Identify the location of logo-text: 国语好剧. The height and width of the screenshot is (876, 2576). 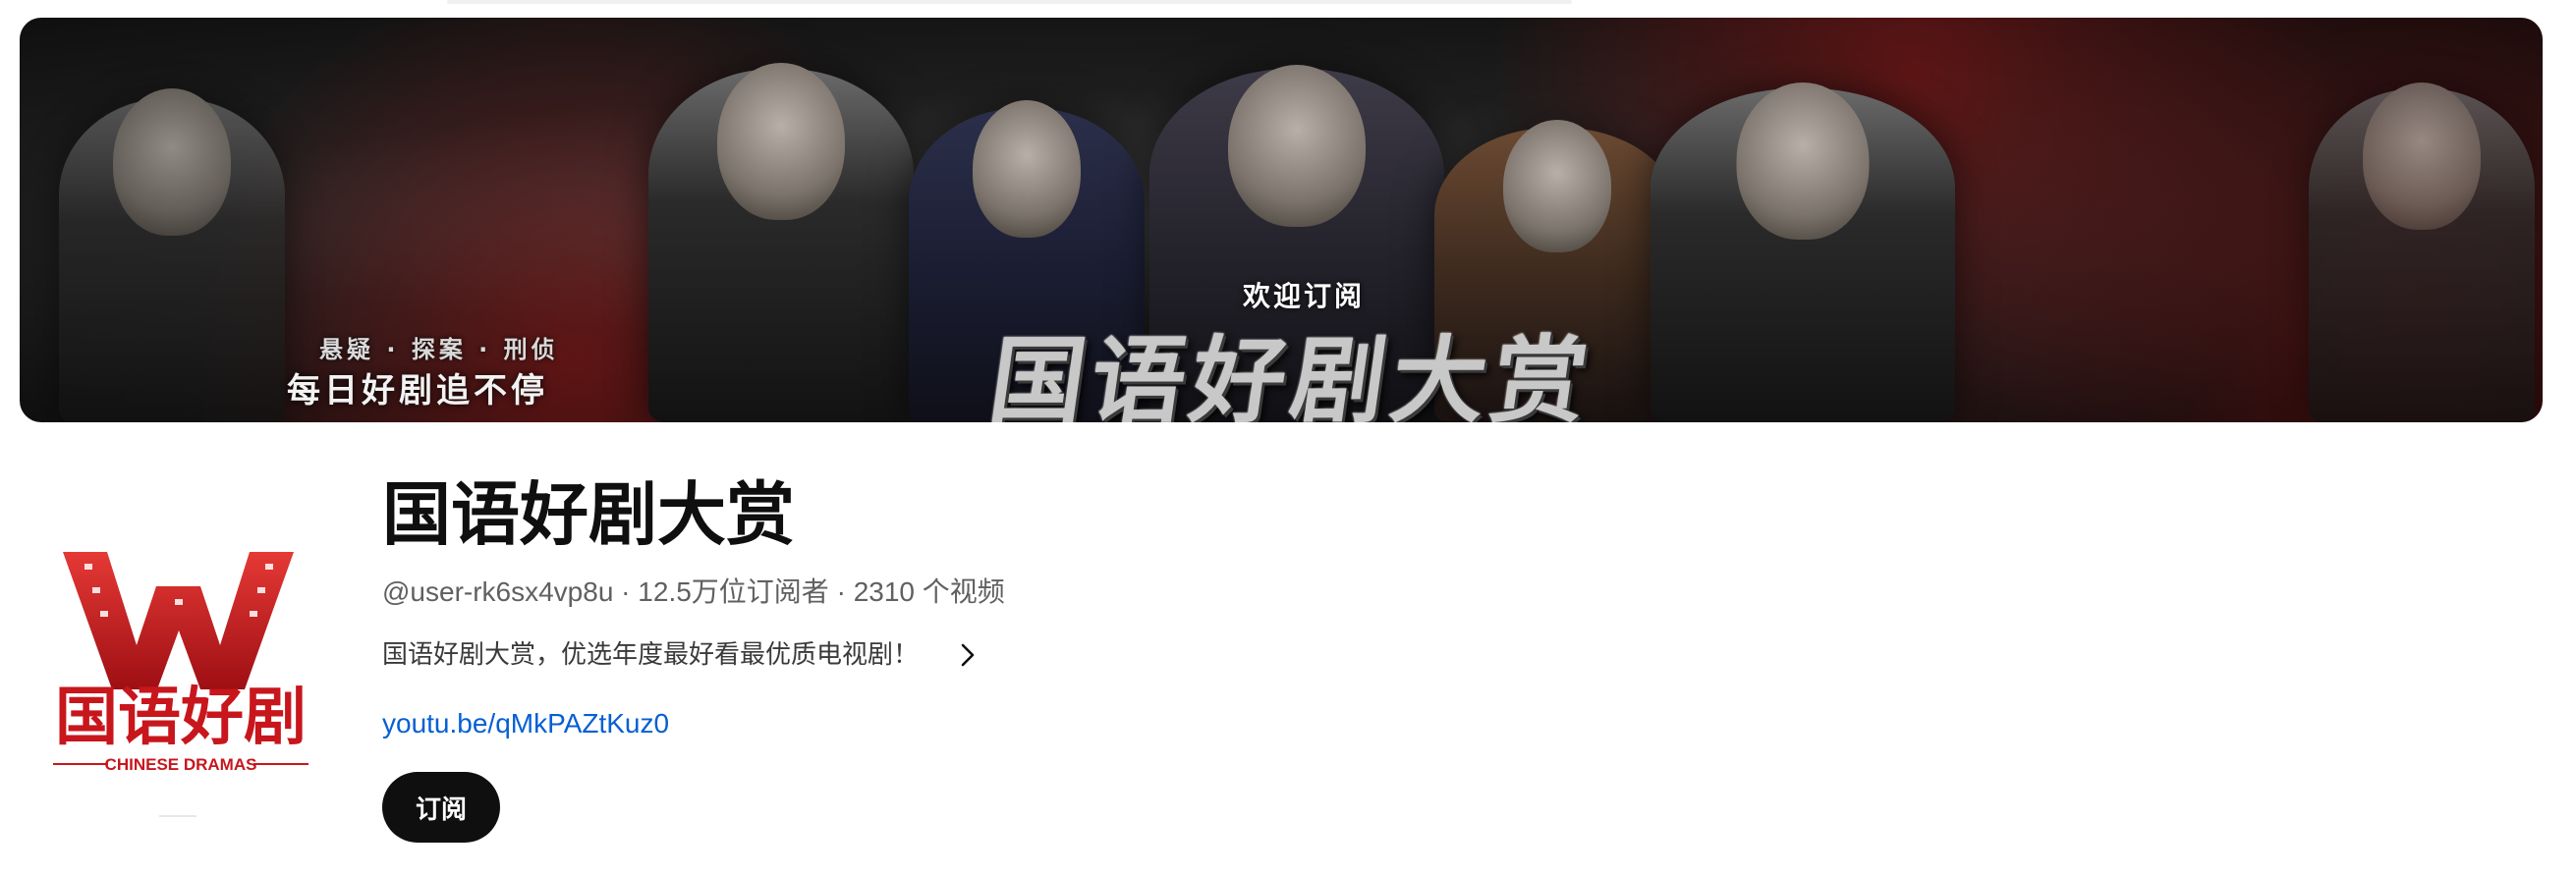
(181, 718).